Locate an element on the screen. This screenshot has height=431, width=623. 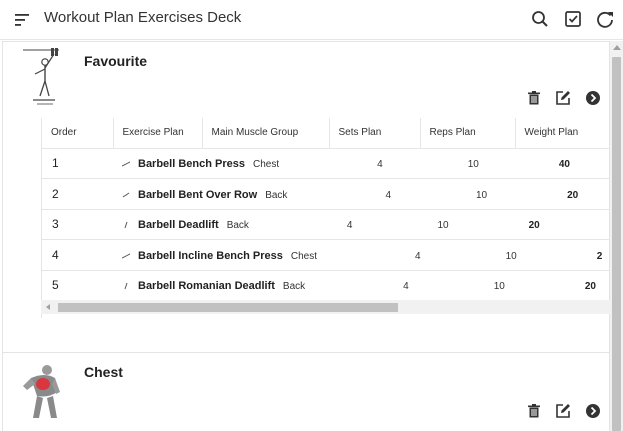
row-order: 1 is located at coordinates (77, 163).